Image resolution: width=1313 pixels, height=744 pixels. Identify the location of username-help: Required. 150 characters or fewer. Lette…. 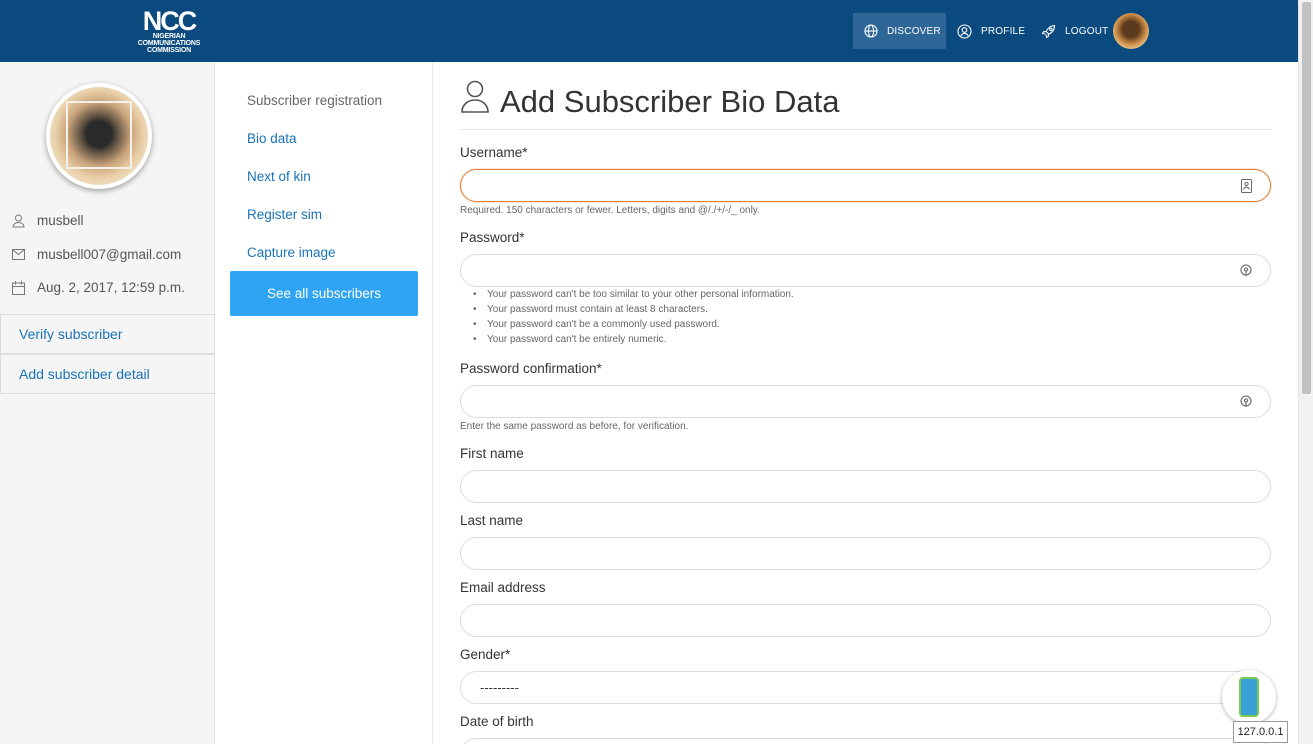
(610, 210).